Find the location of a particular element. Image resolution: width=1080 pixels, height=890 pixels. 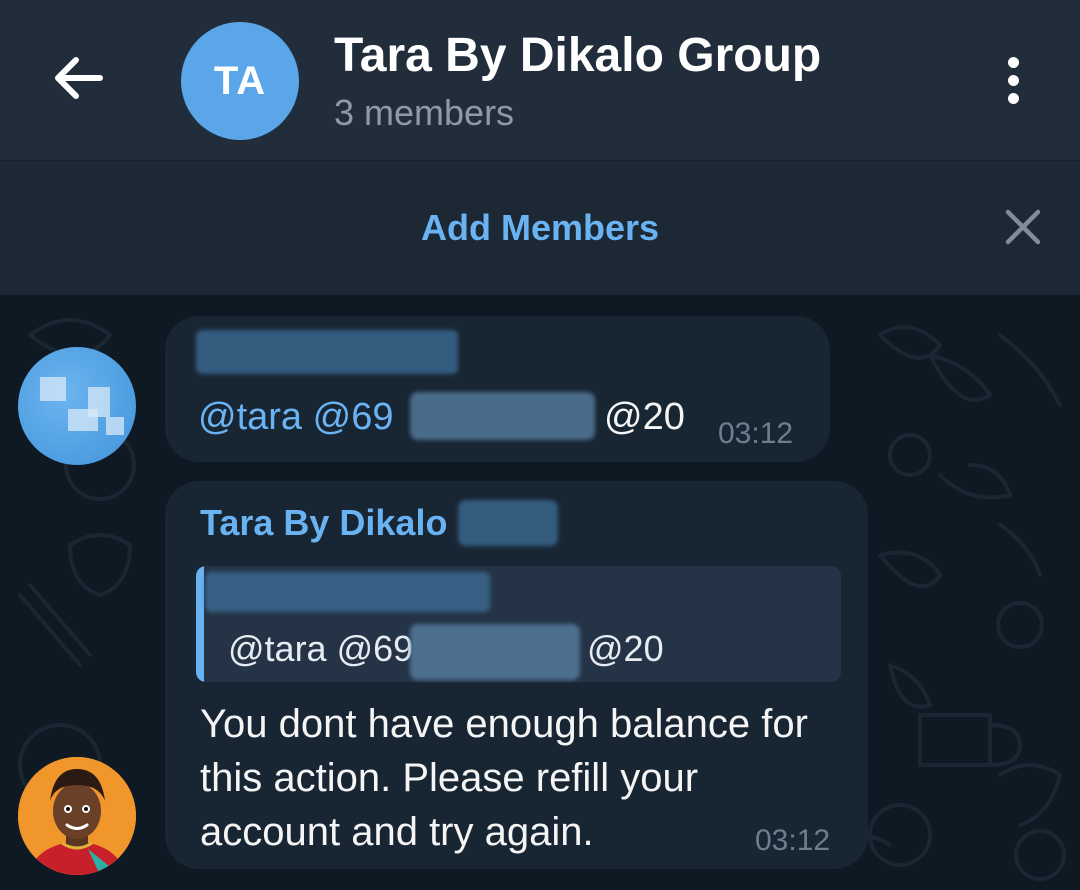

add-members-button: Add Members is located at coordinates (540, 228).